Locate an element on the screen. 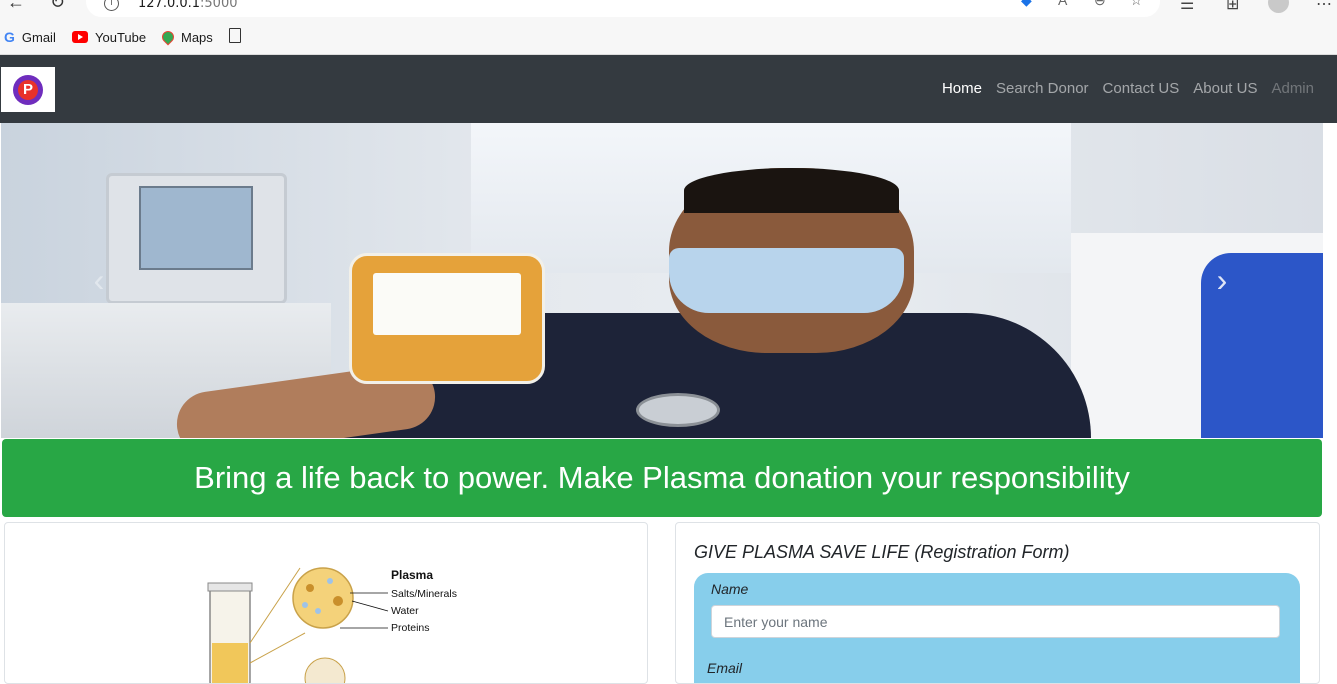  chevron-left-icon: ‹ is located at coordinates (99, 280).